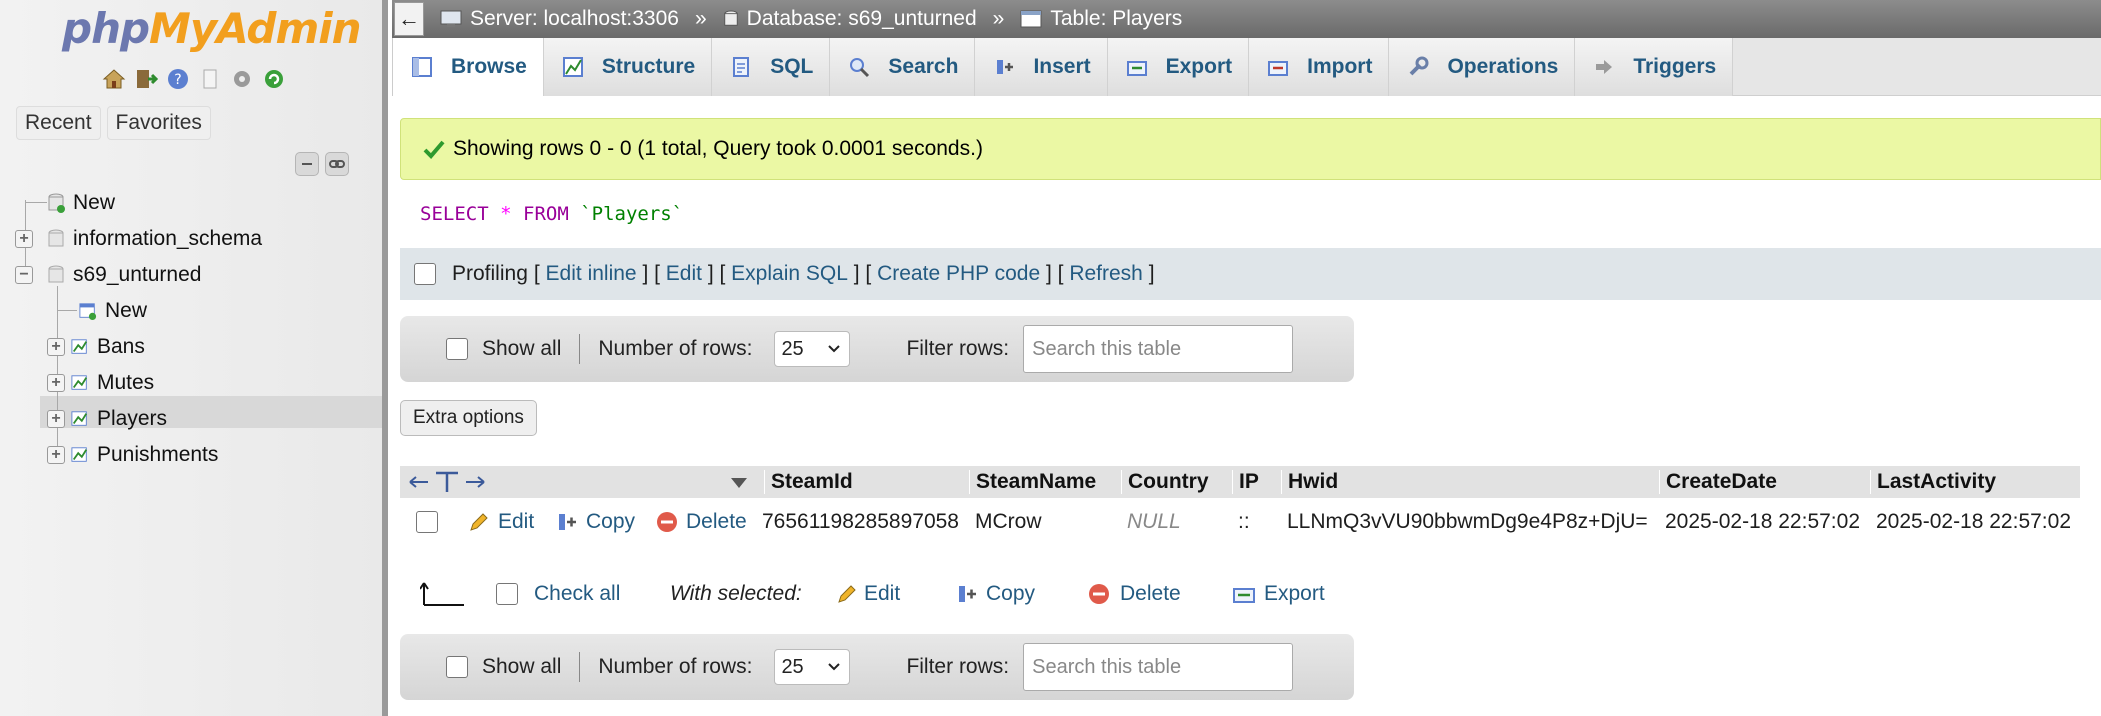  What do you see at coordinates (96, 347) in the screenshot?
I see `tree-table-bans: + Bans` at bounding box center [96, 347].